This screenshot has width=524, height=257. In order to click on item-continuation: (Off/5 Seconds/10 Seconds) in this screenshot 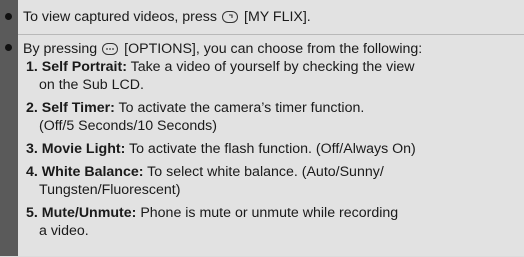, I will do `click(128, 126)`.